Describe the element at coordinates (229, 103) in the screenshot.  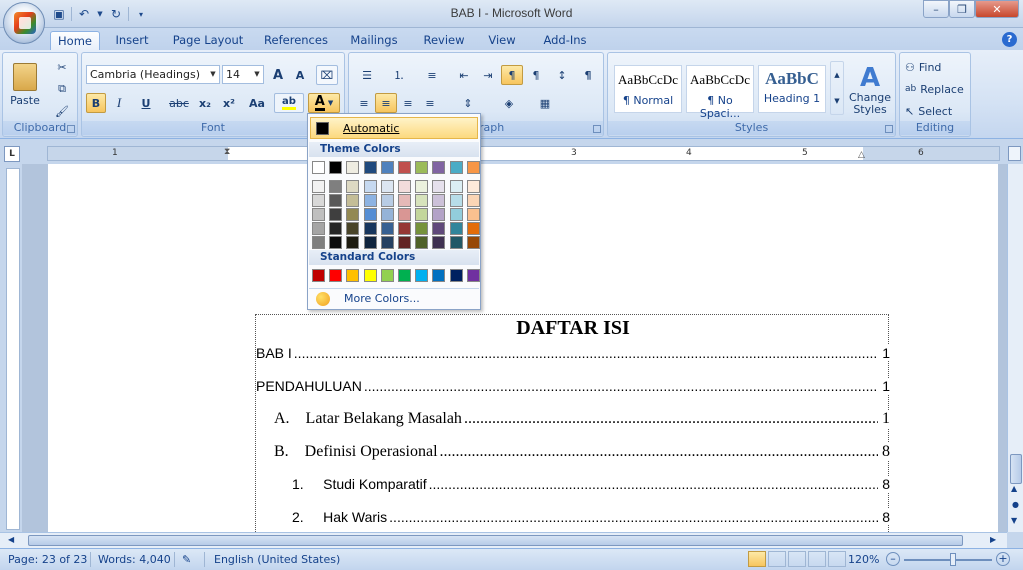
I see `superscript-button: x²` at that location.